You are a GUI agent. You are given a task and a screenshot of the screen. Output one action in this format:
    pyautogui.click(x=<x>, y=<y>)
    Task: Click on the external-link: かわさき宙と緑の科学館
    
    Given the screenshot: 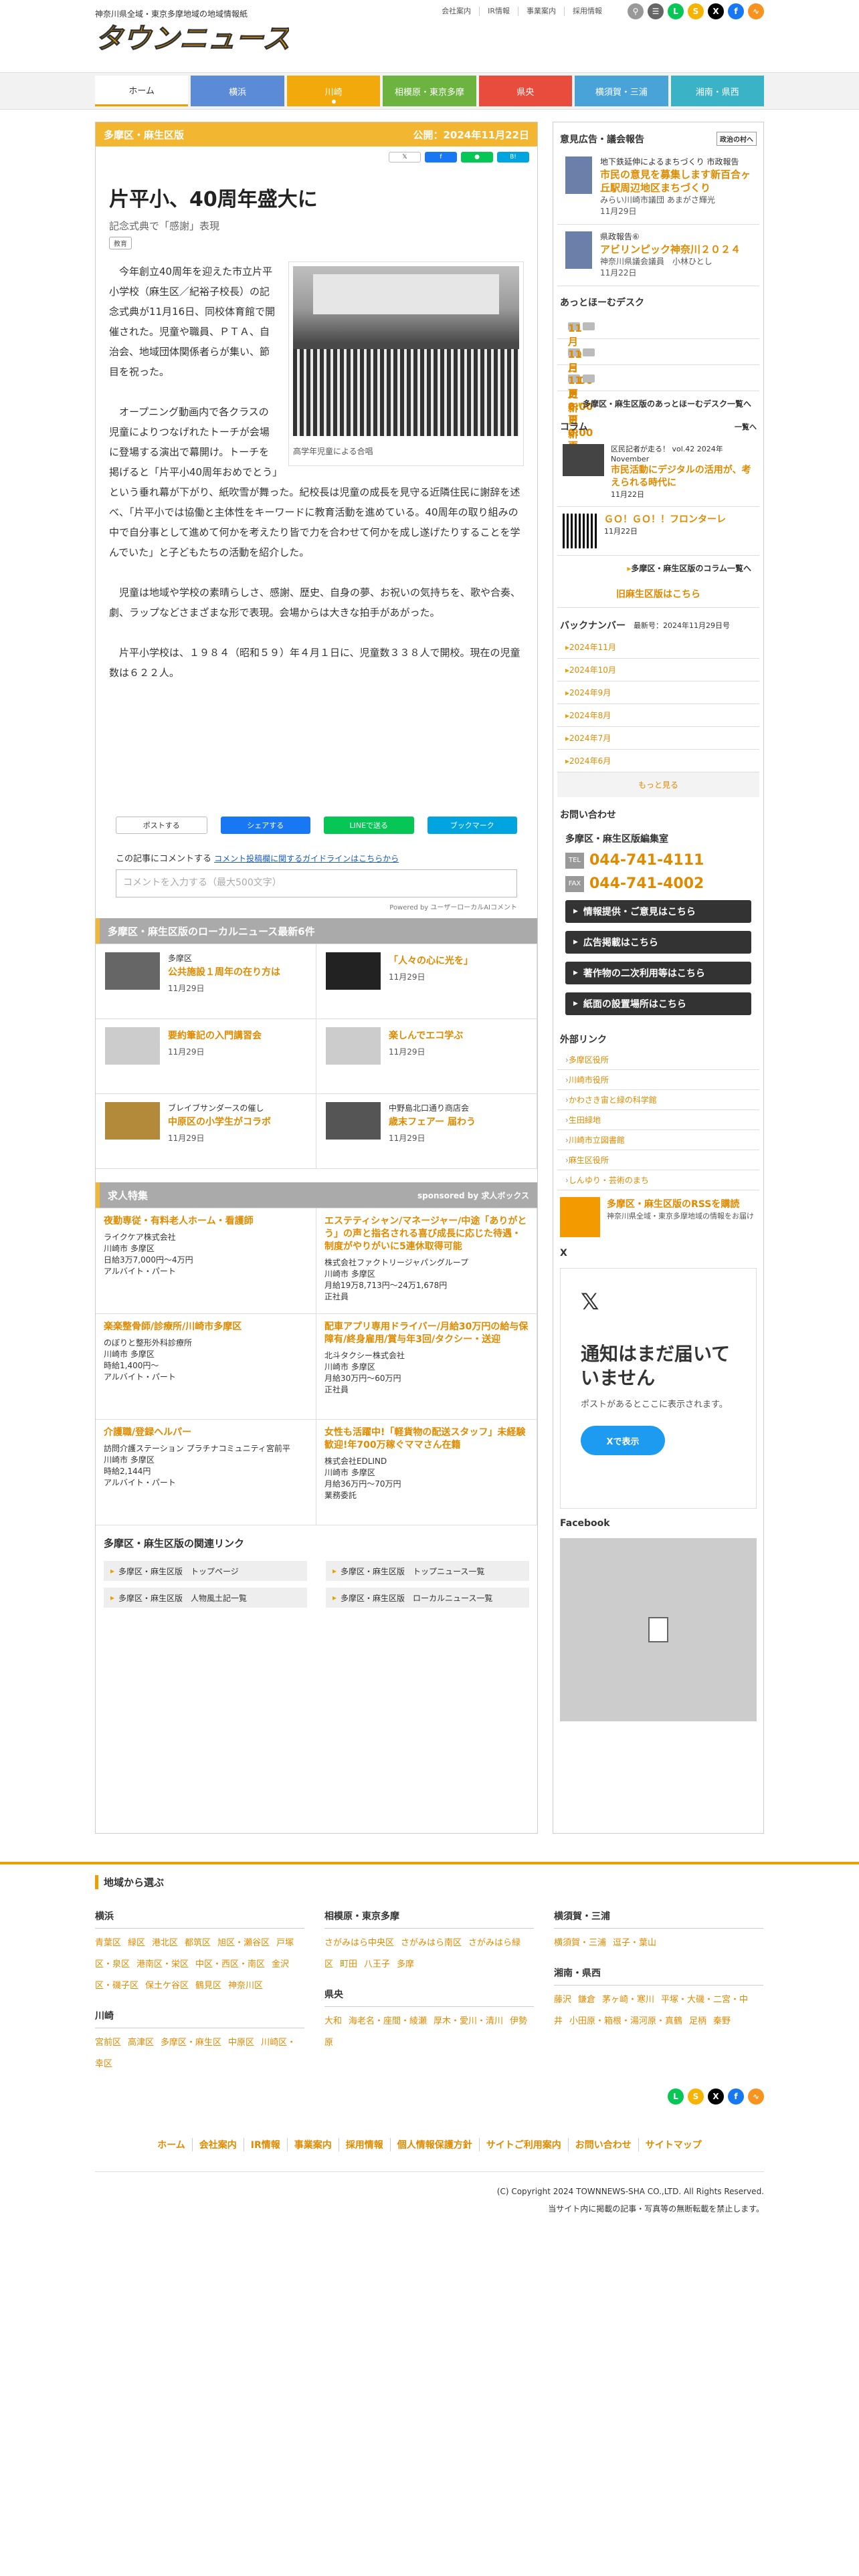 What is the action you would take?
    pyautogui.click(x=658, y=1100)
    